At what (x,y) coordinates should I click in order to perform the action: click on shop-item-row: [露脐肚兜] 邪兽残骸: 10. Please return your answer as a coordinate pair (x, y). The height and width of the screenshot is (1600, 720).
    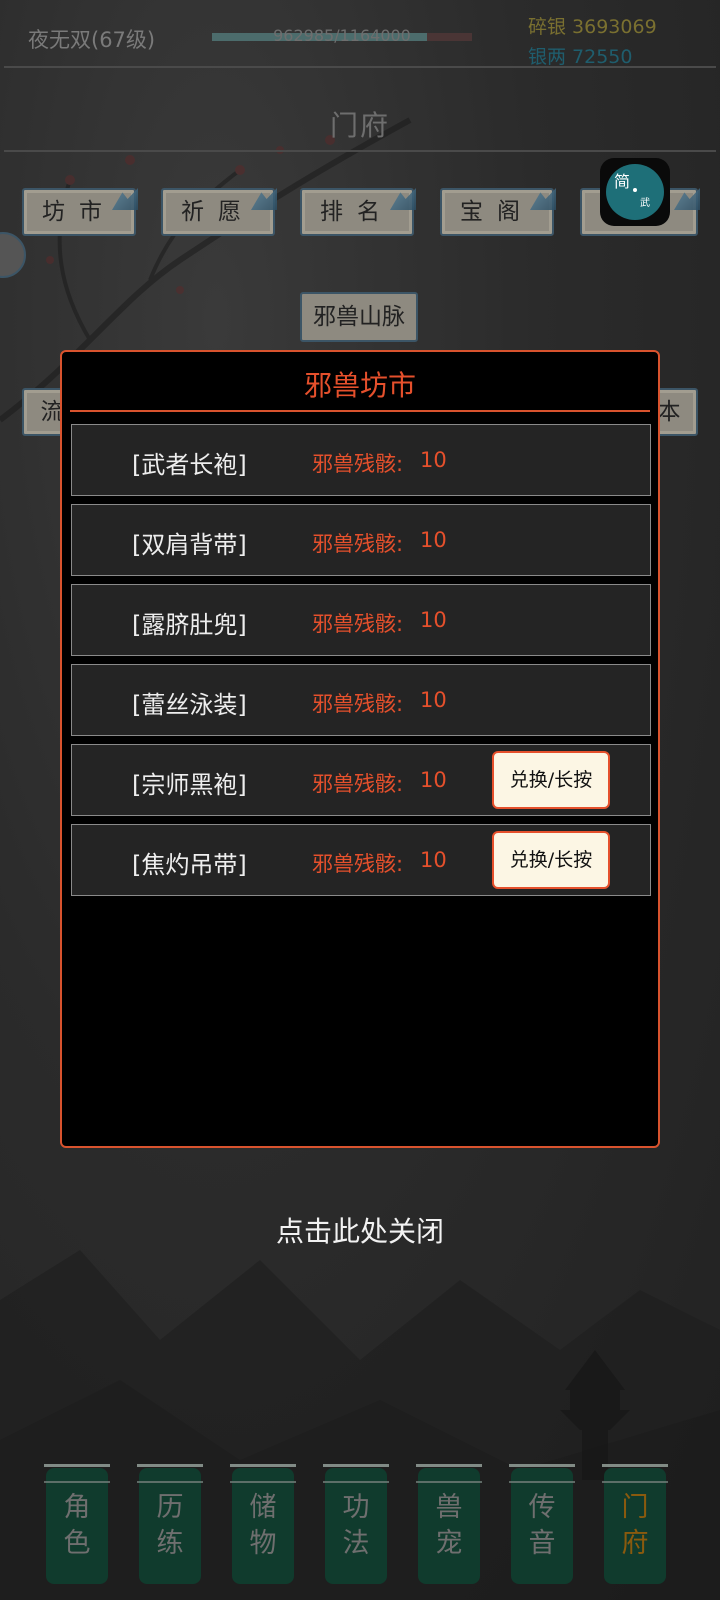
    Looking at the image, I should click on (361, 620).